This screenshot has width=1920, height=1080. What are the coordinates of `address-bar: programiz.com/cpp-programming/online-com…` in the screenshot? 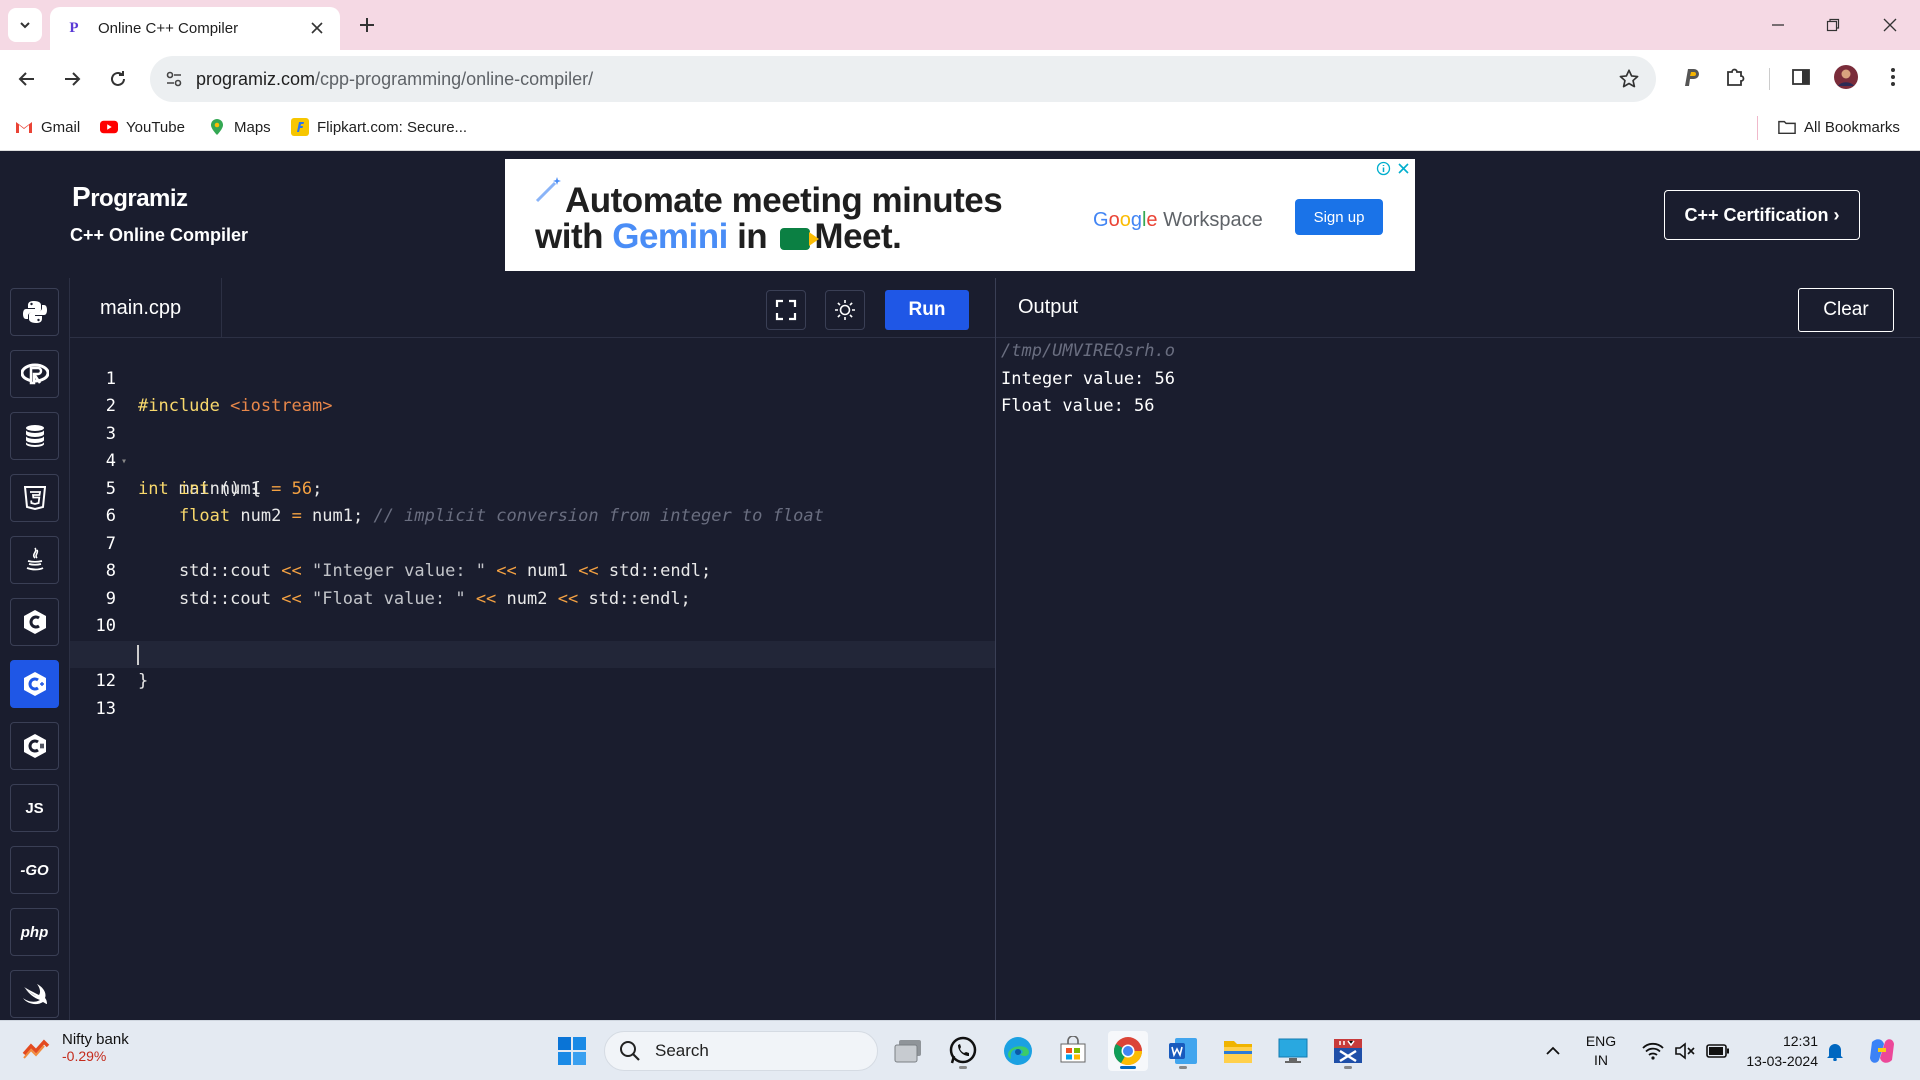 It's located at (903, 79).